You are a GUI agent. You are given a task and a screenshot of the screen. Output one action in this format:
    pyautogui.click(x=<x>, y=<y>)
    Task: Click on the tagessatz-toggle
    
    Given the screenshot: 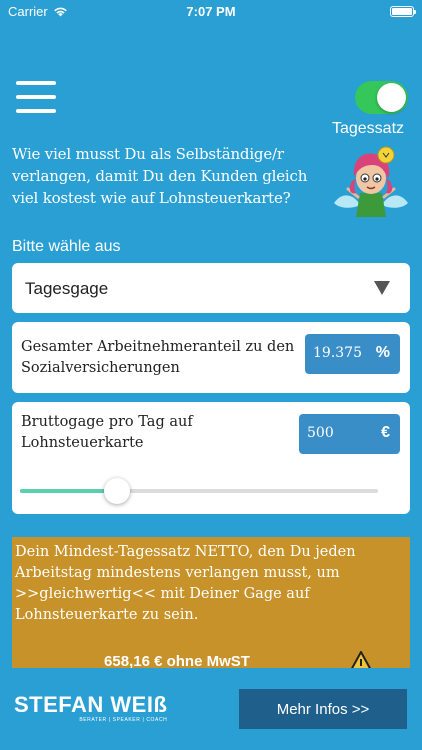 What is the action you would take?
    pyautogui.click(x=381, y=97)
    